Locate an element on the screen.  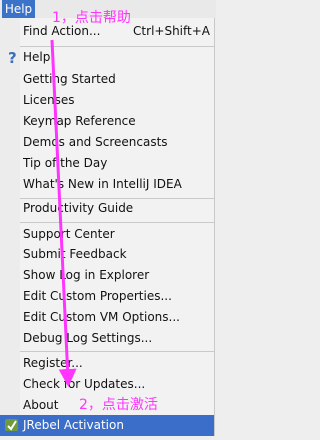
question-mark-icon: ? is located at coordinates (12, 58).